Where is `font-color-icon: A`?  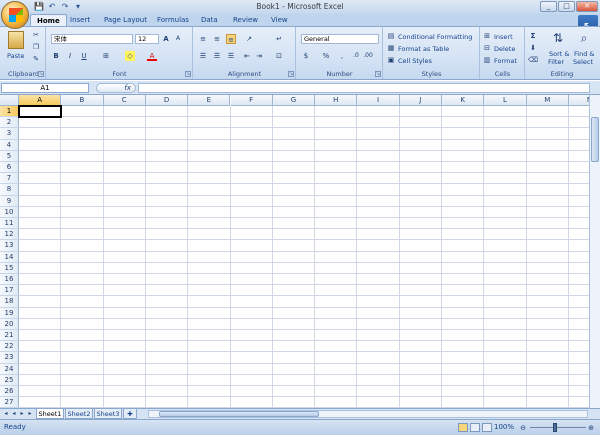
font-color-icon: A is located at coordinates (152, 56).